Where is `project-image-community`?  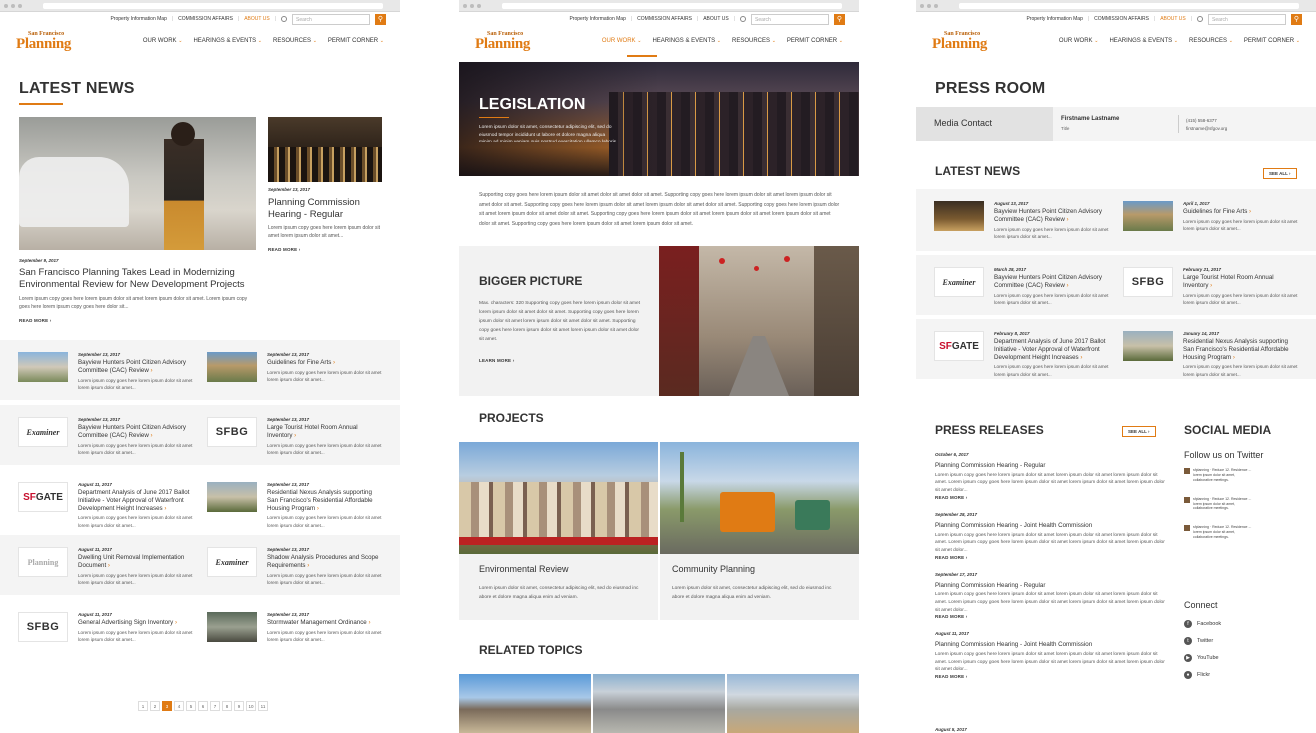 project-image-community is located at coordinates (759, 498).